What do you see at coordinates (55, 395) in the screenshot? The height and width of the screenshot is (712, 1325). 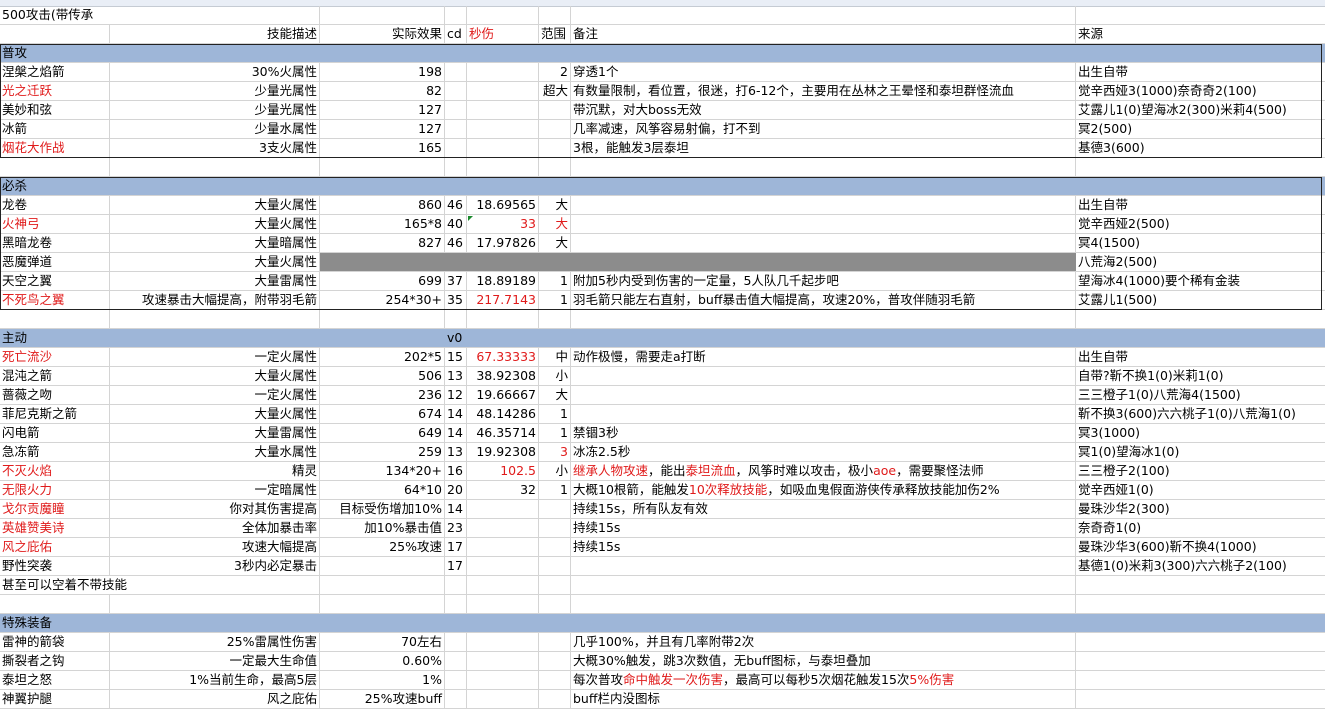 I see `cell-name: 蔷薇之吻` at bounding box center [55, 395].